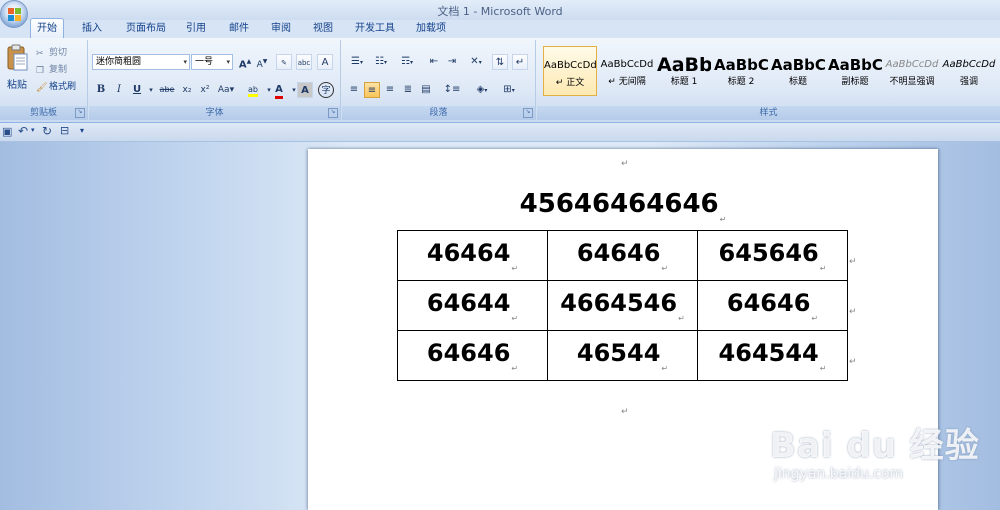  What do you see at coordinates (515, 28) in the screenshot?
I see `ribbon-tabs: 开始 插入 页面布局 引用 邮件 审阅 视图 开发工具 加载项` at bounding box center [515, 28].